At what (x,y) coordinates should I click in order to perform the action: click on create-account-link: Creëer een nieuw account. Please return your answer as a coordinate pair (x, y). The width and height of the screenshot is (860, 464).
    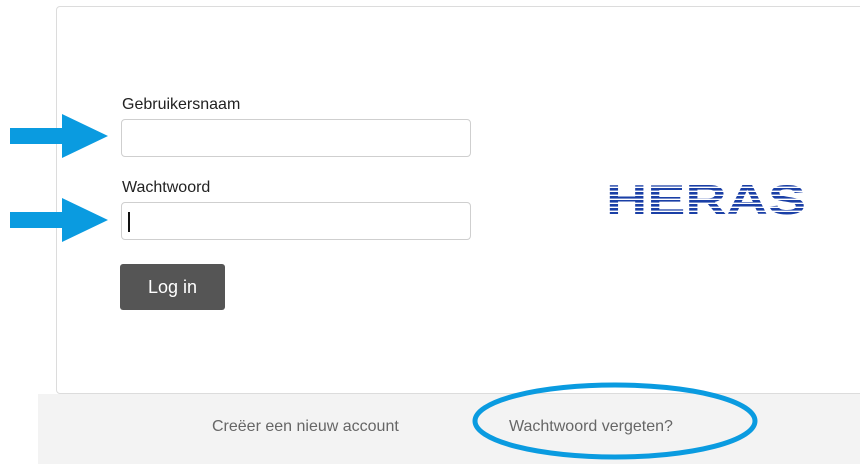
    Looking at the image, I should click on (305, 427).